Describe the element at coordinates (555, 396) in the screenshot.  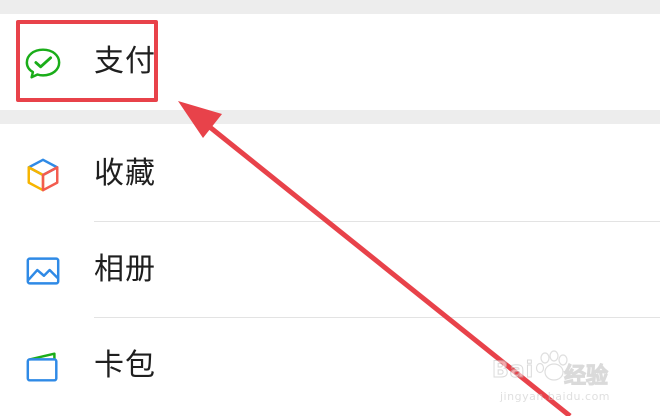
I see `watermark-url: jingyan.baidu.com` at that location.